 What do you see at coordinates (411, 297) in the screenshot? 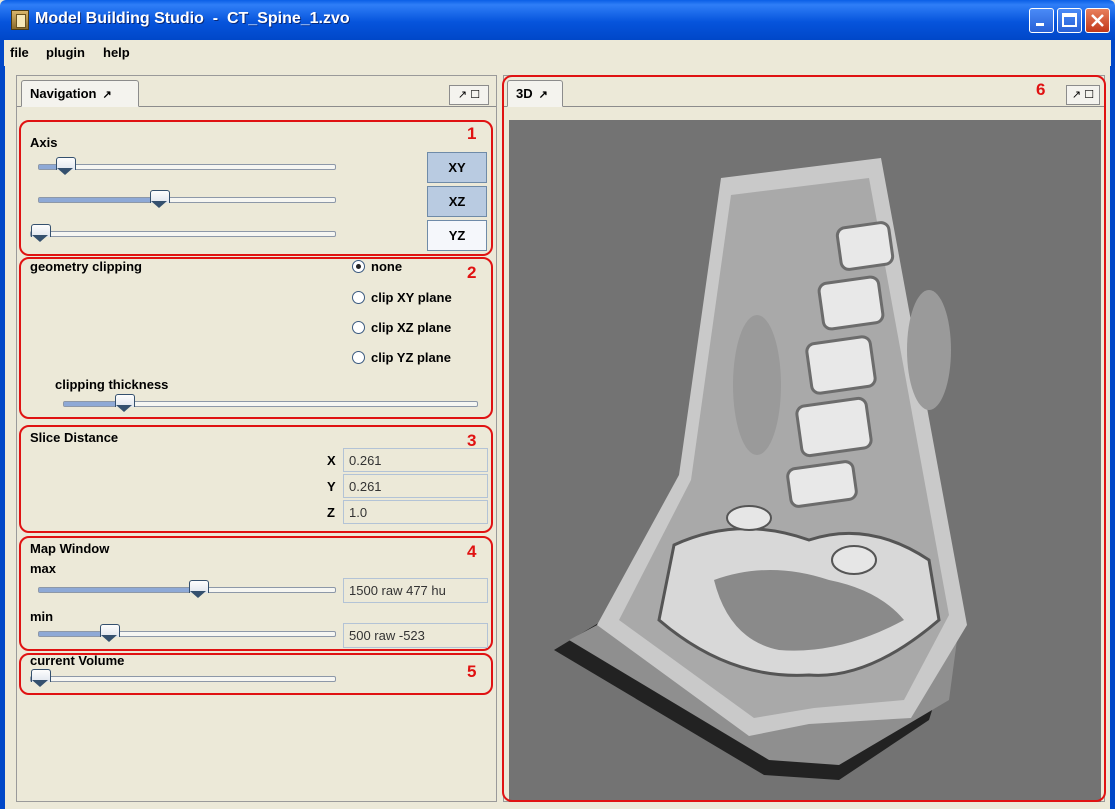
I see `radio-clip-xy-label: clip XY plane` at bounding box center [411, 297].